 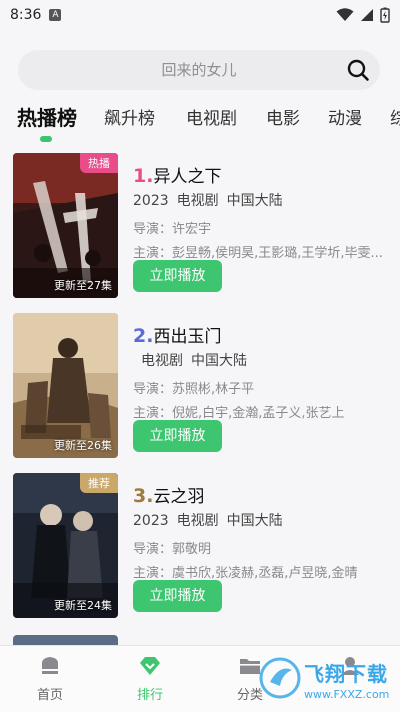 I want to click on episode-count: 更新至26集, so click(x=83, y=445).